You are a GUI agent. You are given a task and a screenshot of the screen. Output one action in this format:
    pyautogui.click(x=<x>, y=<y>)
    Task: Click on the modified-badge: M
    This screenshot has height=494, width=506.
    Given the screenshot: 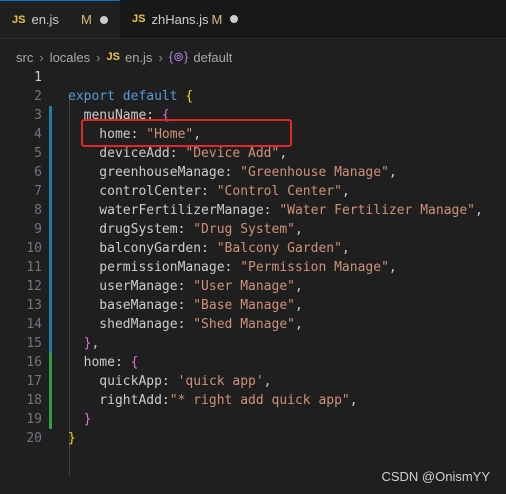 What is the action you would take?
    pyautogui.click(x=217, y=19)
    